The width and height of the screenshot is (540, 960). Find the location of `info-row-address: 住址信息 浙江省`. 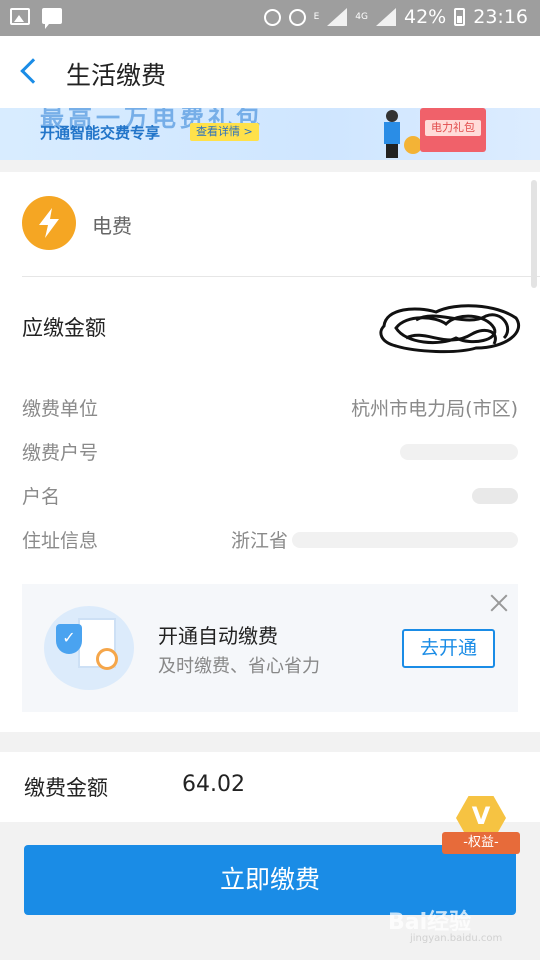

info-row-address: 住址信息 浙江省 is located at coordinates (270, 540).